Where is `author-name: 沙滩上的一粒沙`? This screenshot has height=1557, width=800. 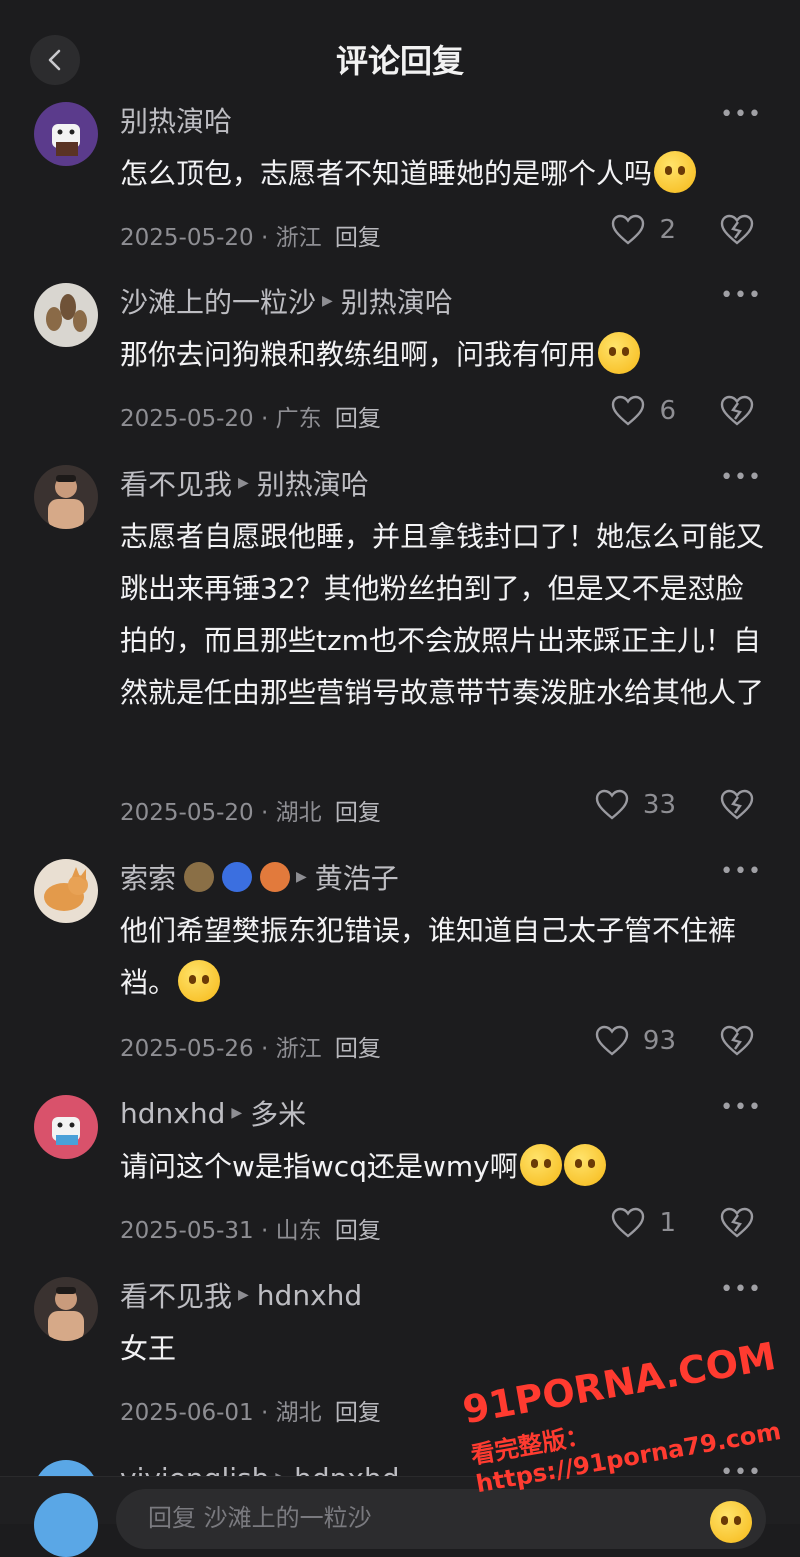 author-name: 沙滩上的一粒沙 is located at coordinates (218, 301).